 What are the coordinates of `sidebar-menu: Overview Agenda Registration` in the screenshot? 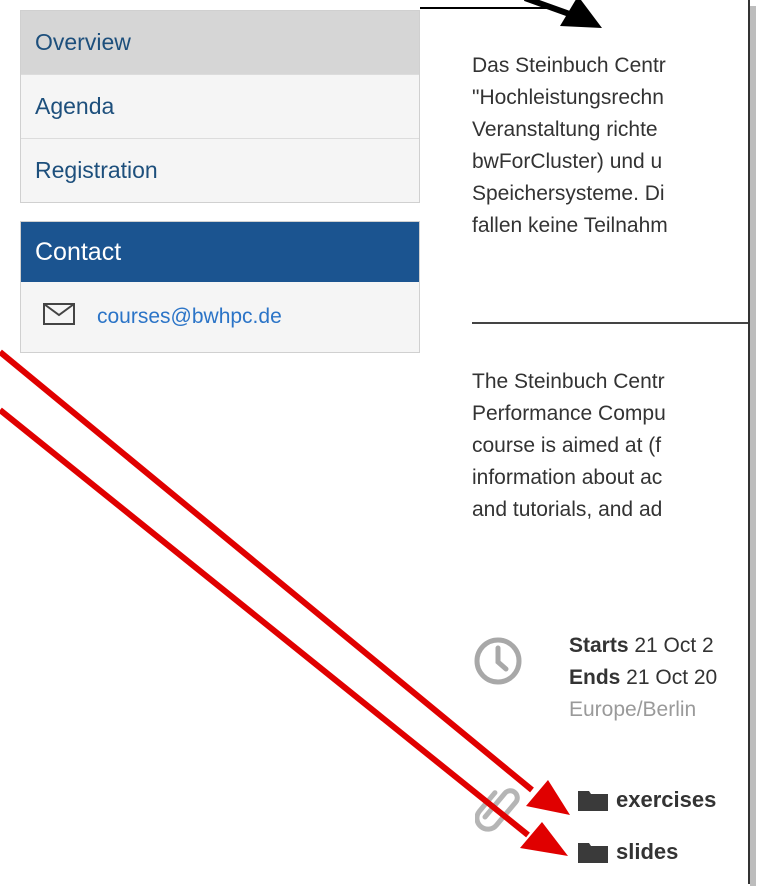 It's located at (220, 106).